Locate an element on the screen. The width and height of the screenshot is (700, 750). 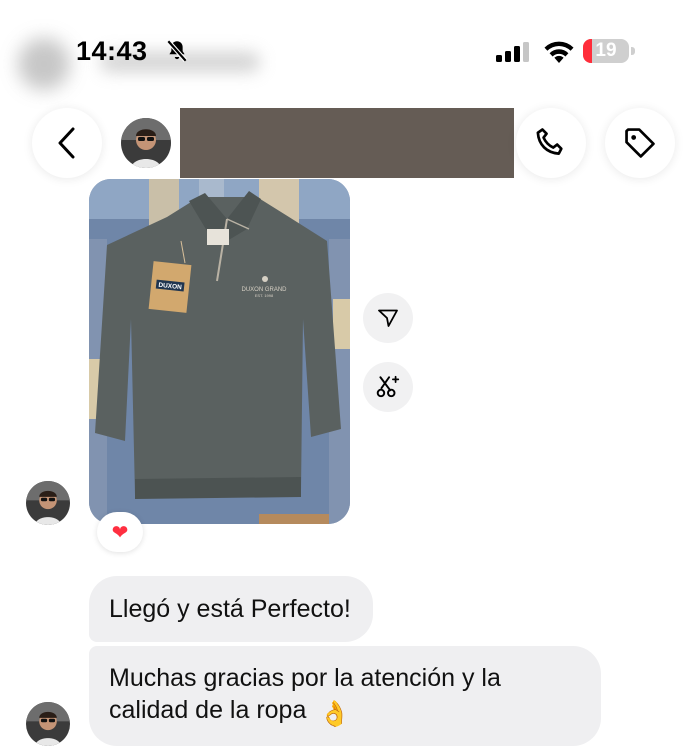
cellular-signal-icon is located at coordinates (512, 52).